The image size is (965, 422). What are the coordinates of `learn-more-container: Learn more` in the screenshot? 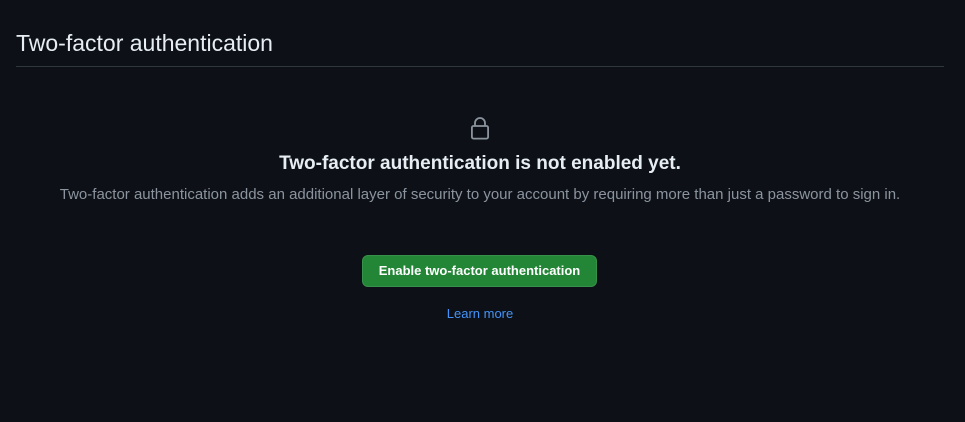 It's located at (480, 314).